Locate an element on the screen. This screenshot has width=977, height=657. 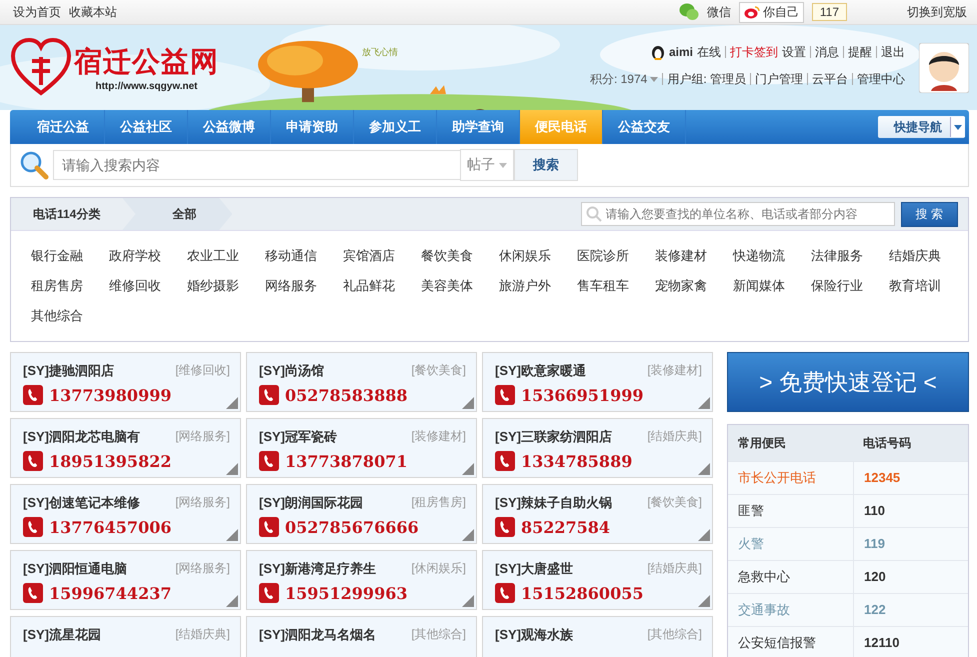
business-name: [SY]朗润国际花园 is located at coordinates (311, 503).